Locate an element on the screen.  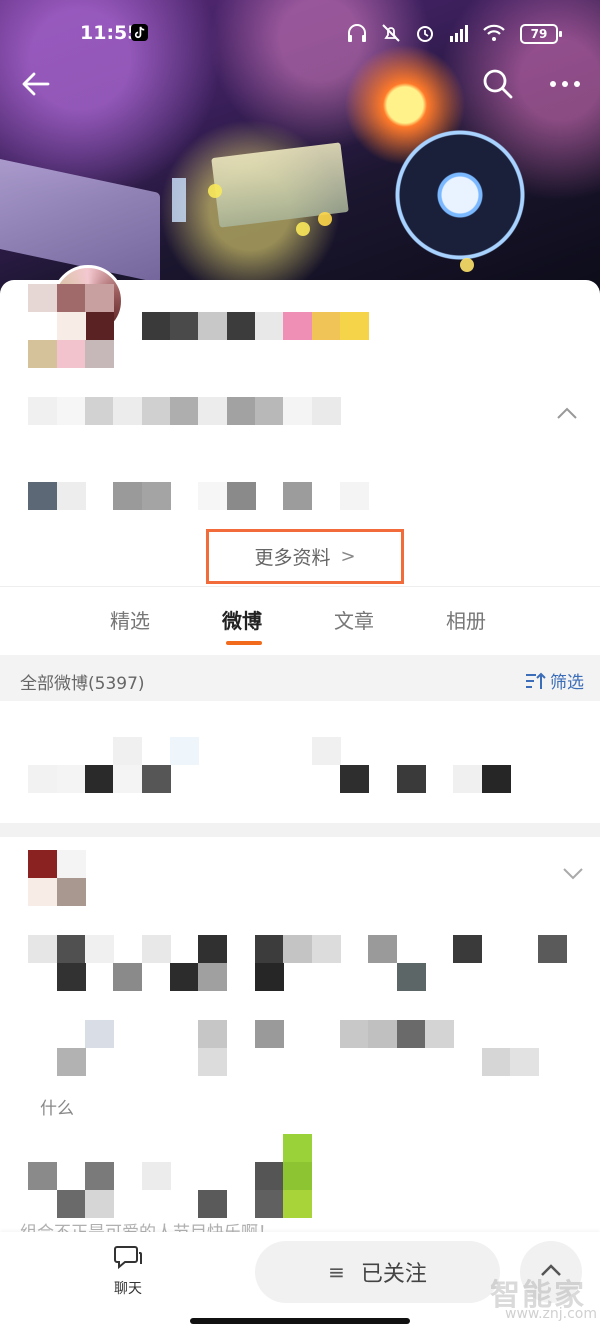
divider is located at coordinates (300, 586).